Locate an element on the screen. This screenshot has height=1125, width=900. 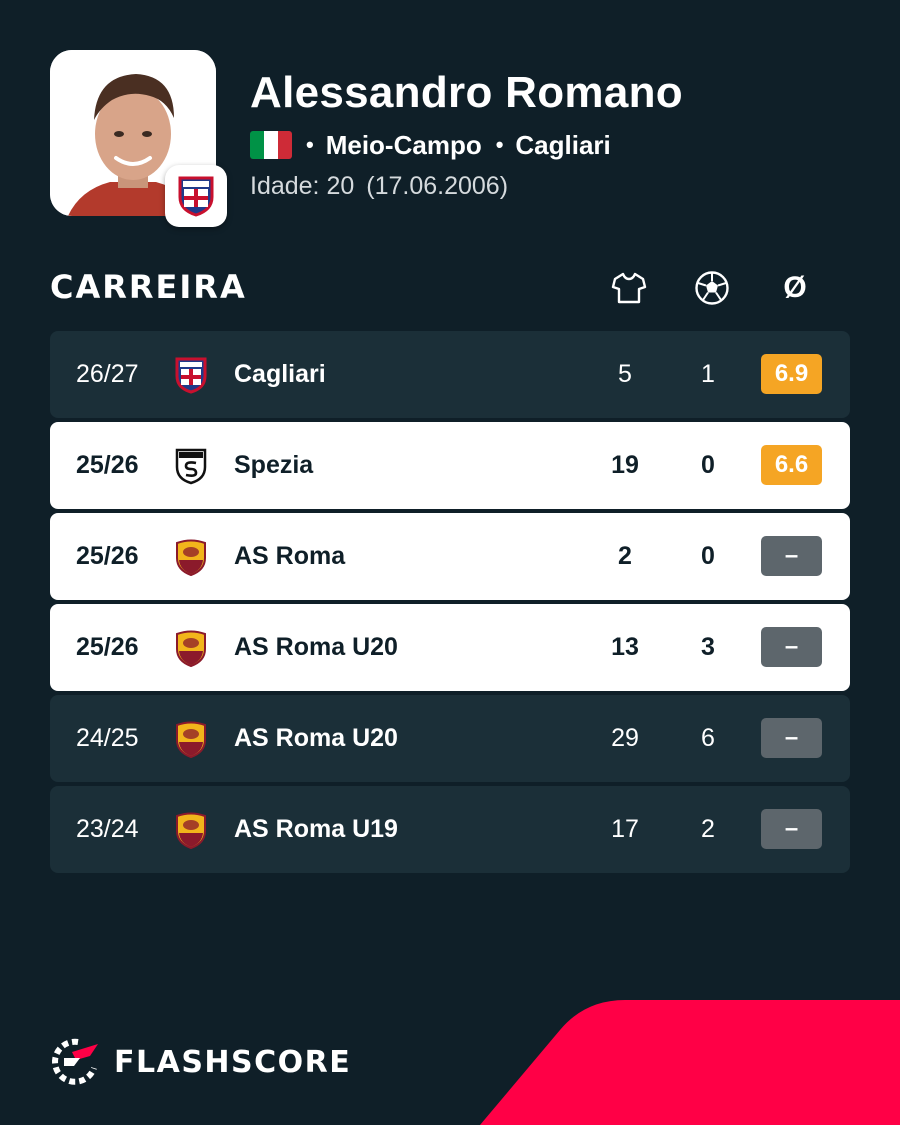
flashscore-brand: FLASHSCORE is located at coordinates (200, 1062).